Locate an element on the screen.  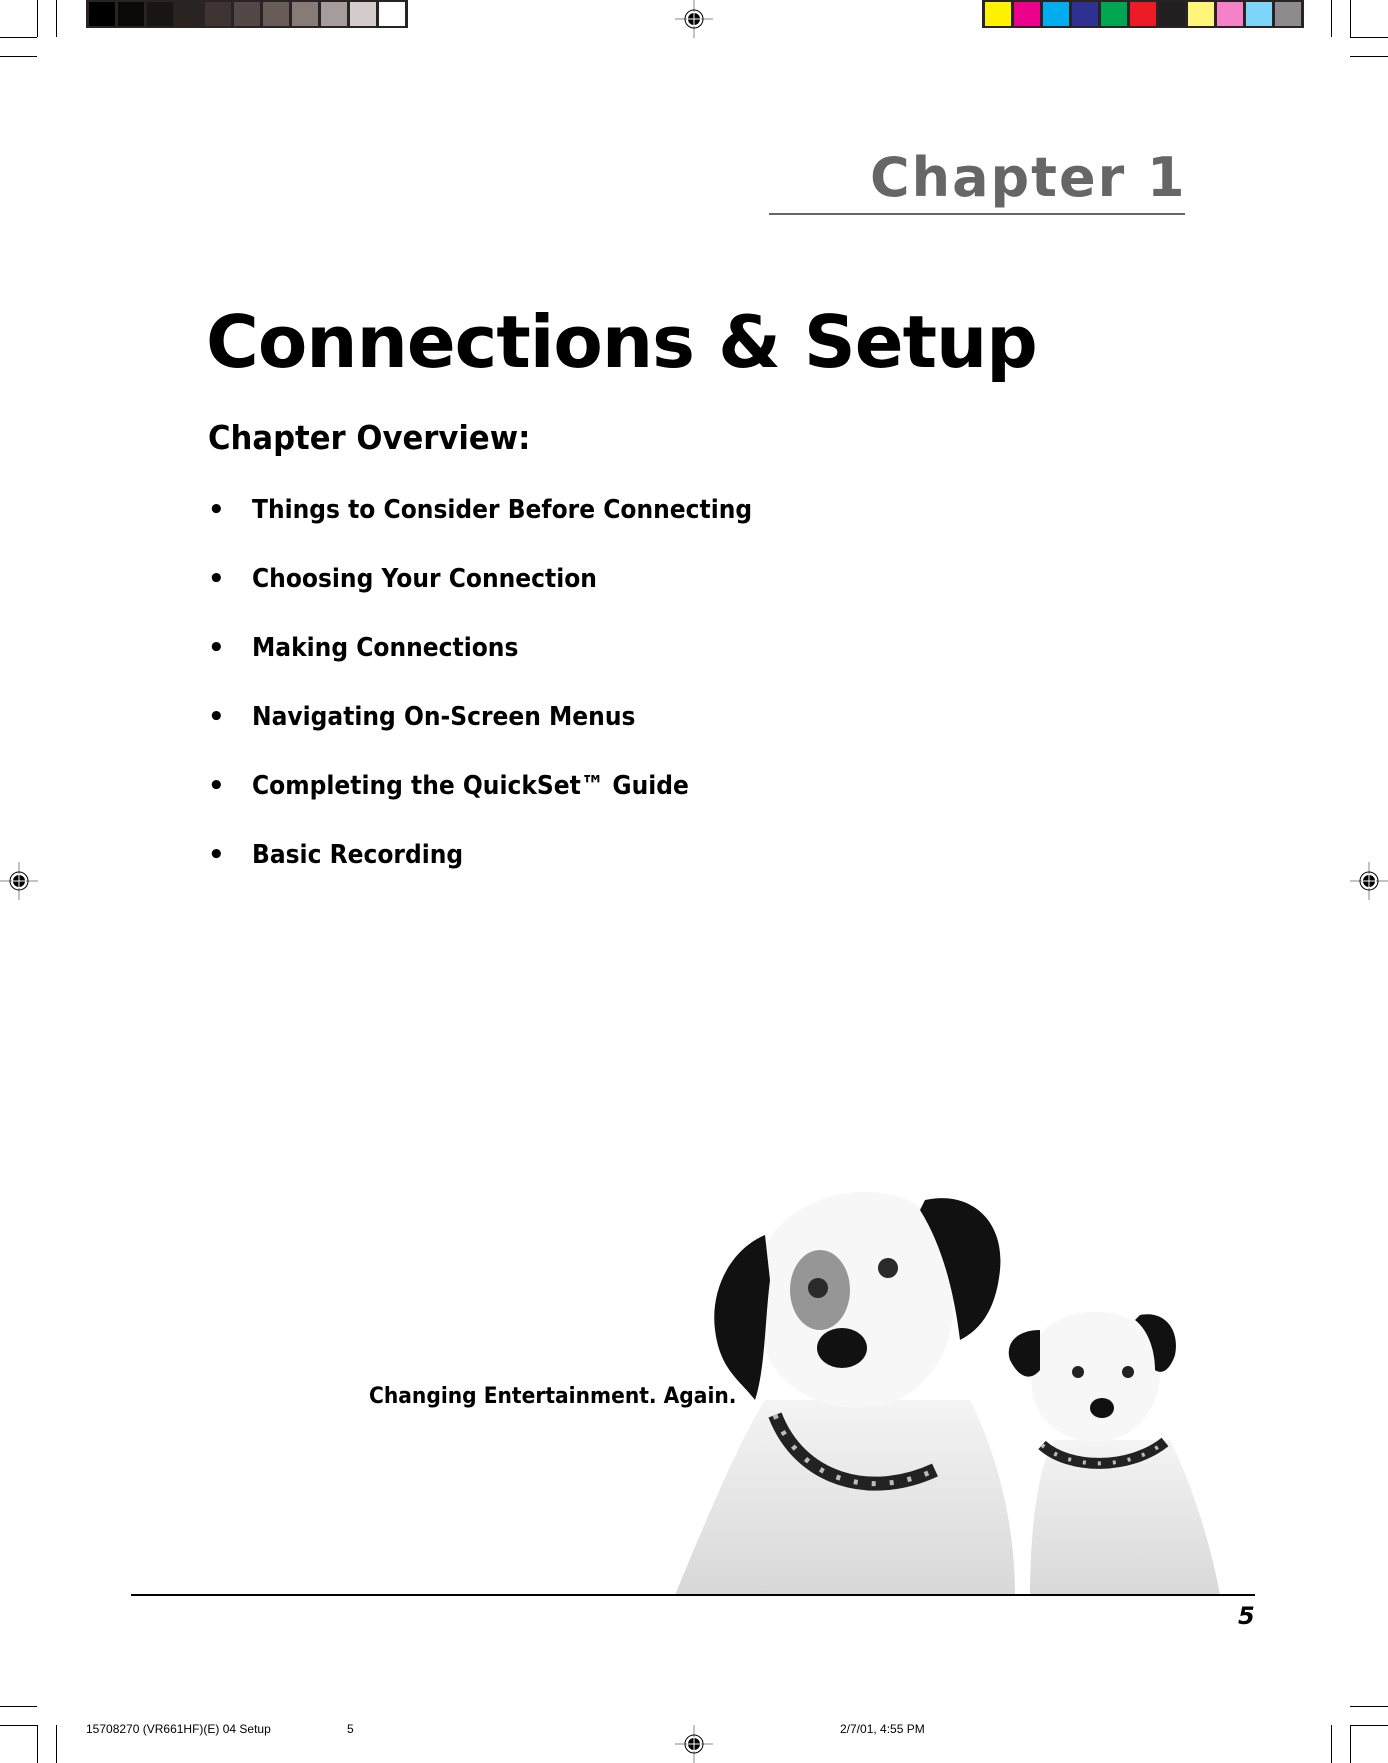
overview-list-item: • Completing the QuickSet™ Guide is located at coordinates (508, 805).